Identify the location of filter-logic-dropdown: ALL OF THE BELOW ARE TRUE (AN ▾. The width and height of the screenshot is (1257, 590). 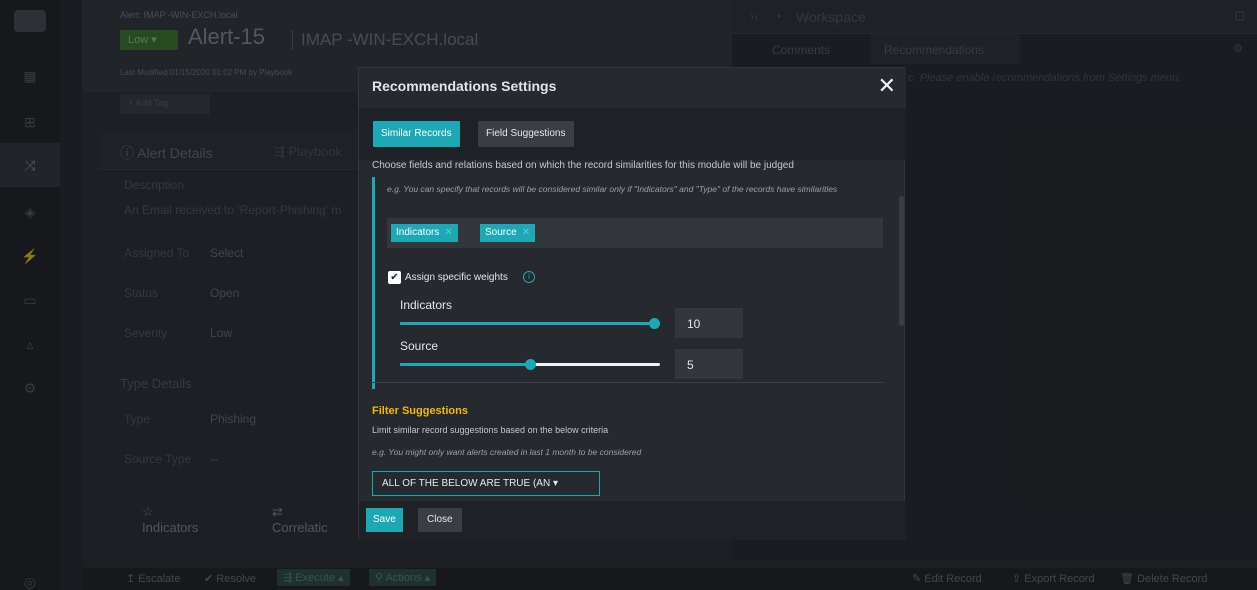
(486, 483).